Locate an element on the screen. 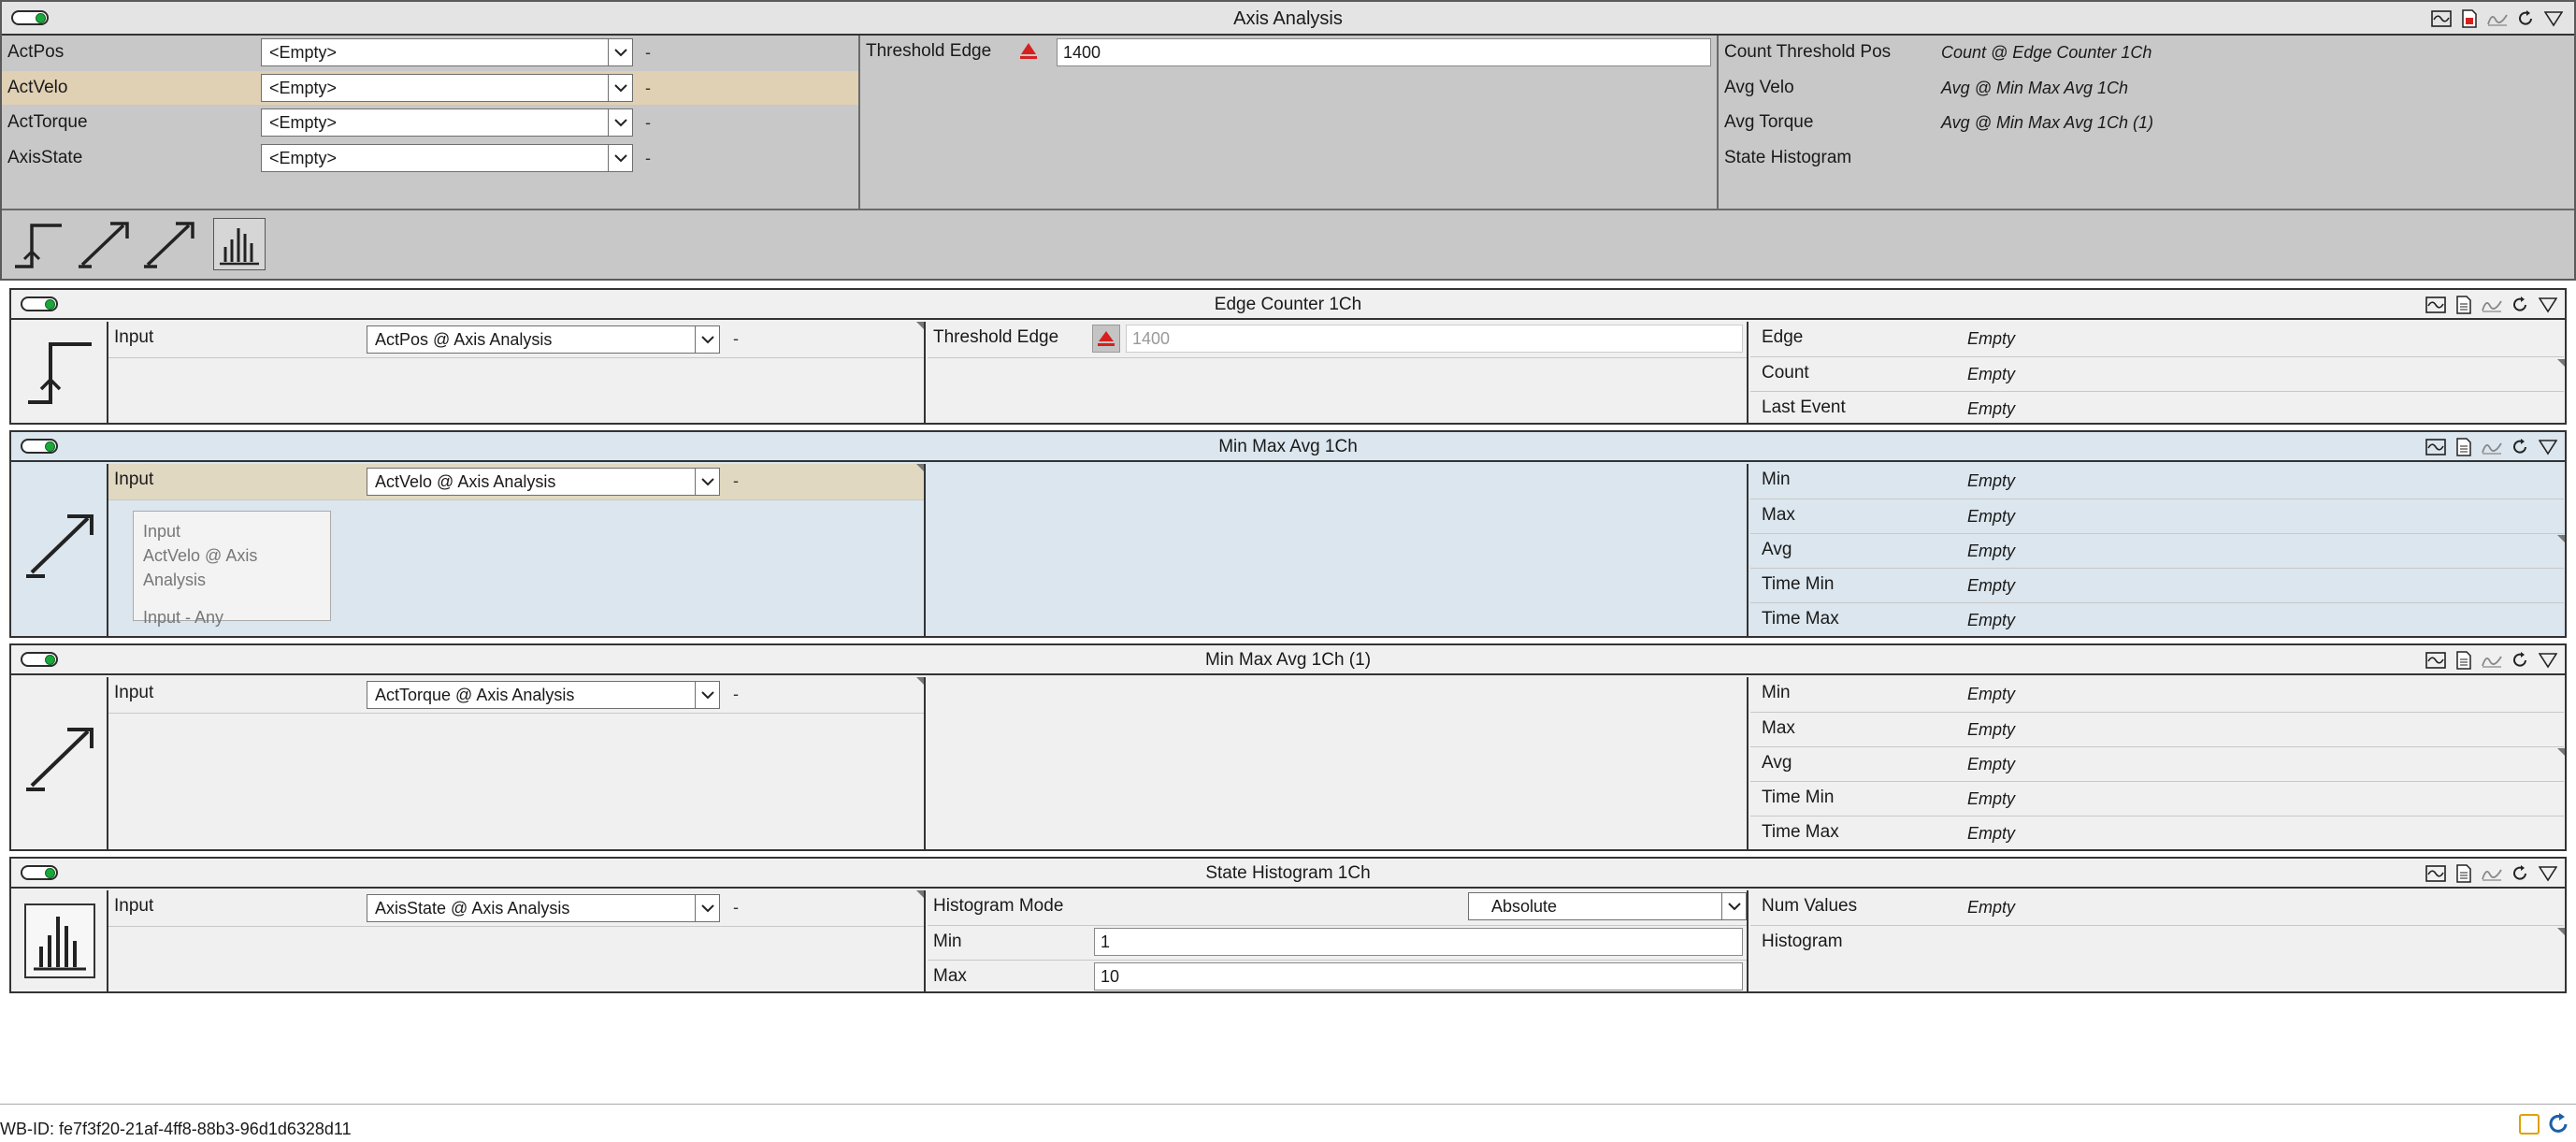 The image size is (2576, 1142). block-title: Min Max Avg 1Ch (1) is located at coordinates (1288, 660).